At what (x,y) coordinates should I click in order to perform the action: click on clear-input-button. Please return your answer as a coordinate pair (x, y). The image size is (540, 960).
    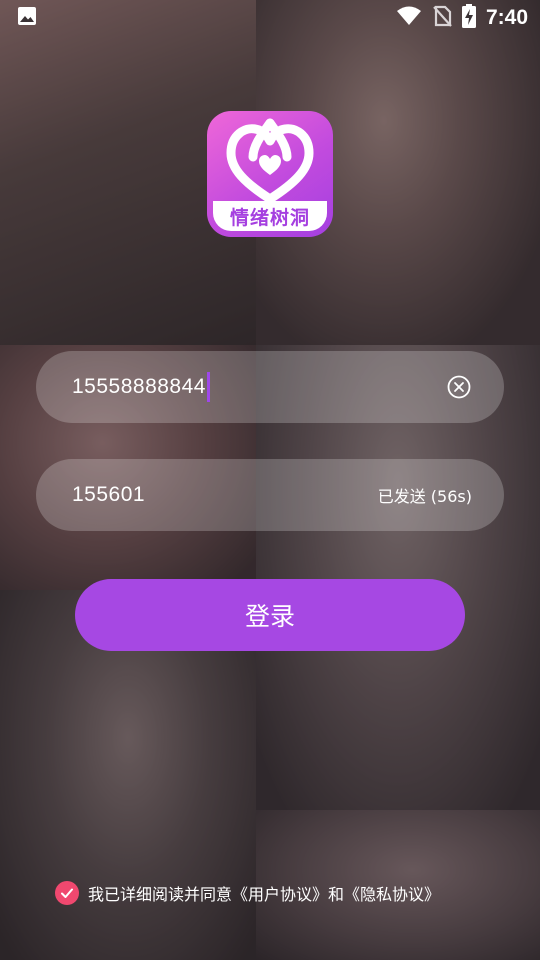
    Looking at the image, I should click on (459, 387).